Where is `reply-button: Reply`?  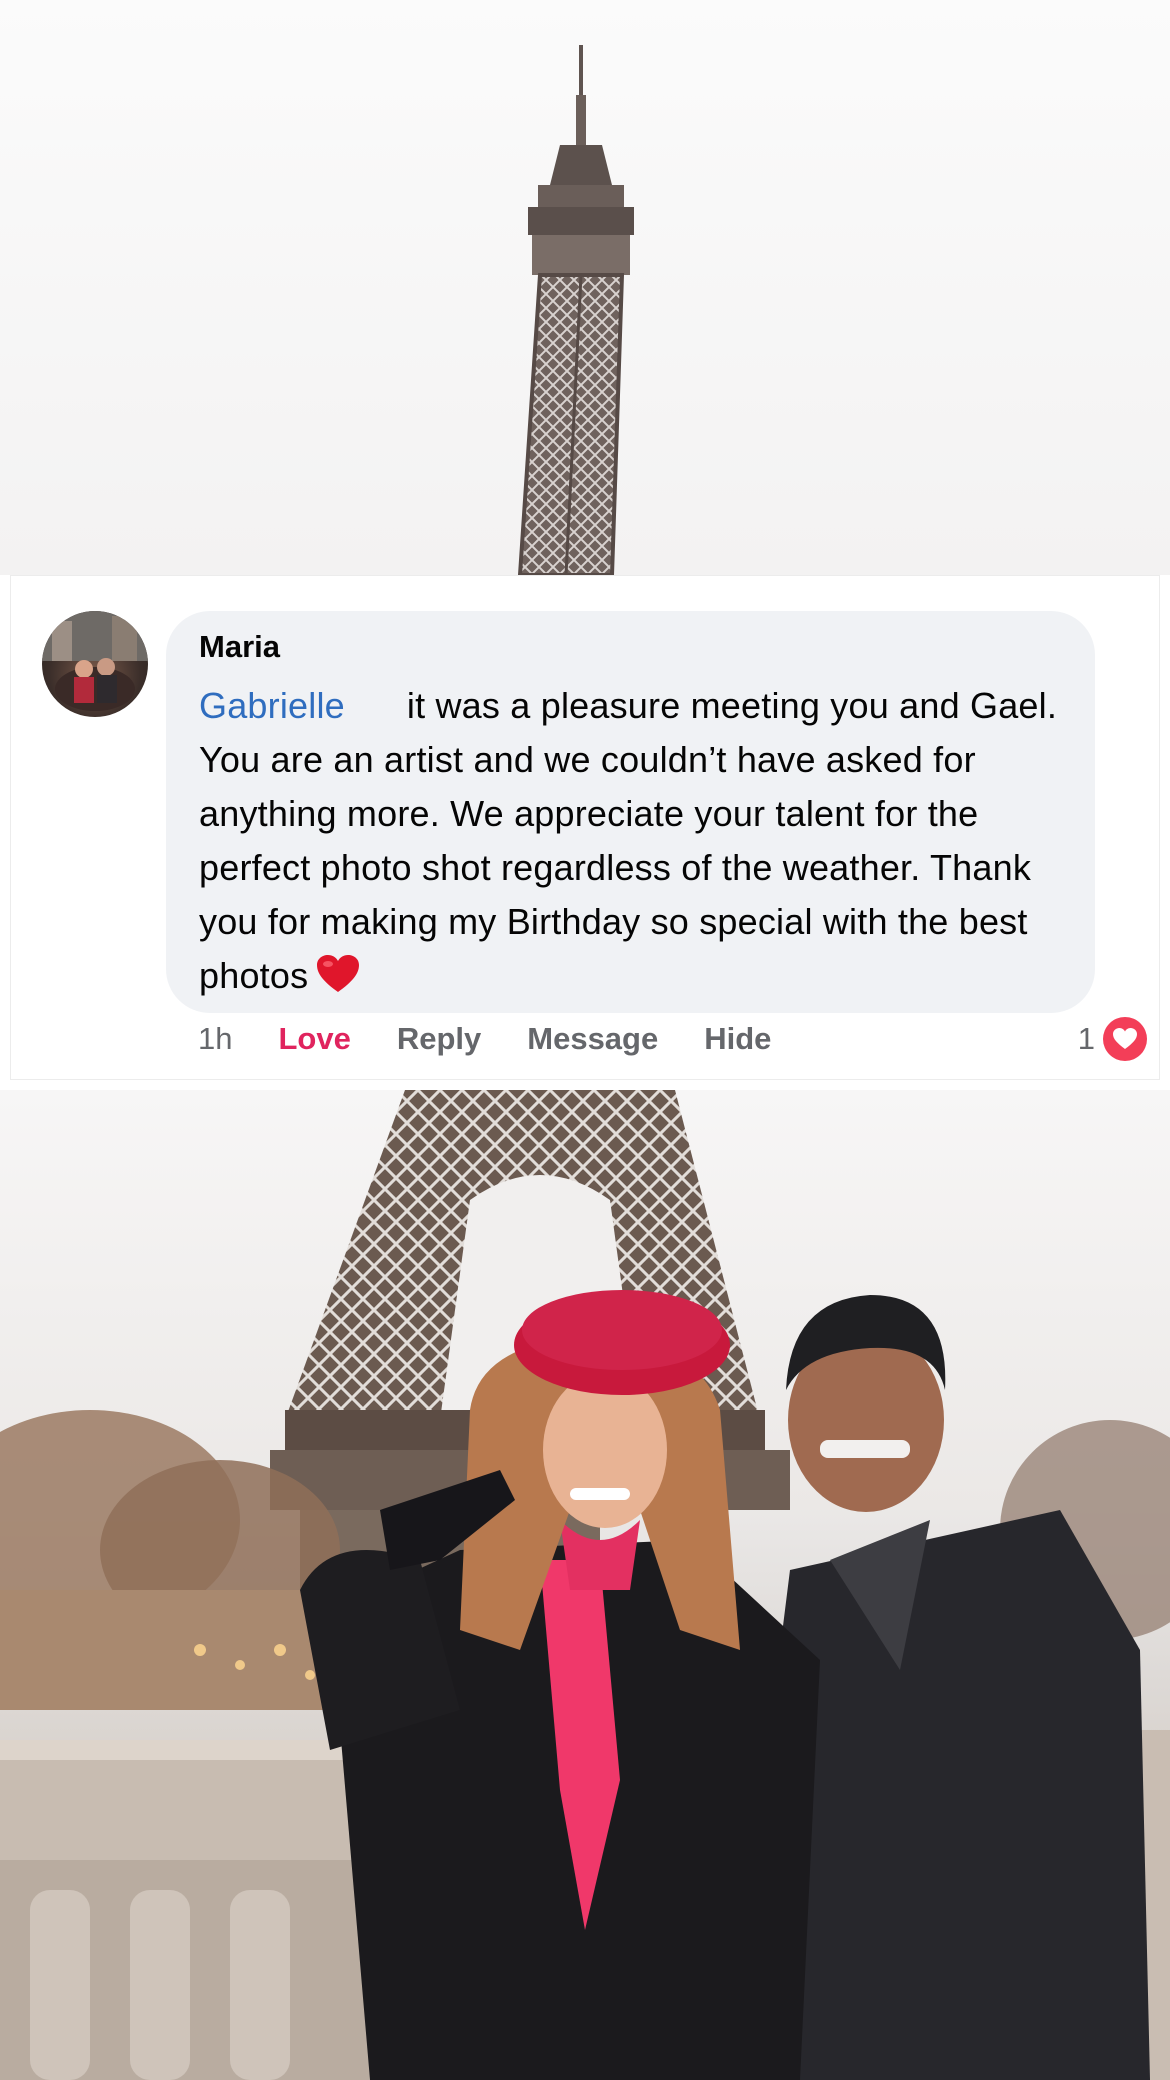
reply-button: Reply is located at coordinates (439, 1039).